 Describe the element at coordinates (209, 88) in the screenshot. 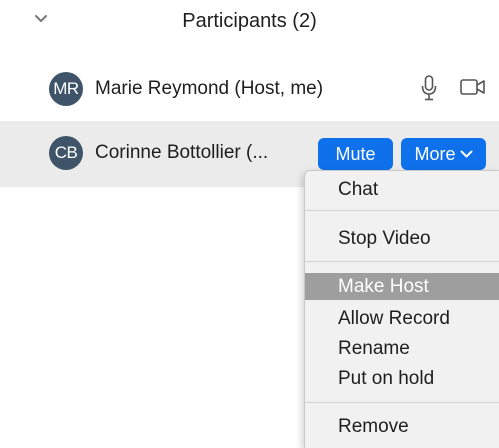

I see `participant-name: Marie Reymond (Host, me)` at that location.